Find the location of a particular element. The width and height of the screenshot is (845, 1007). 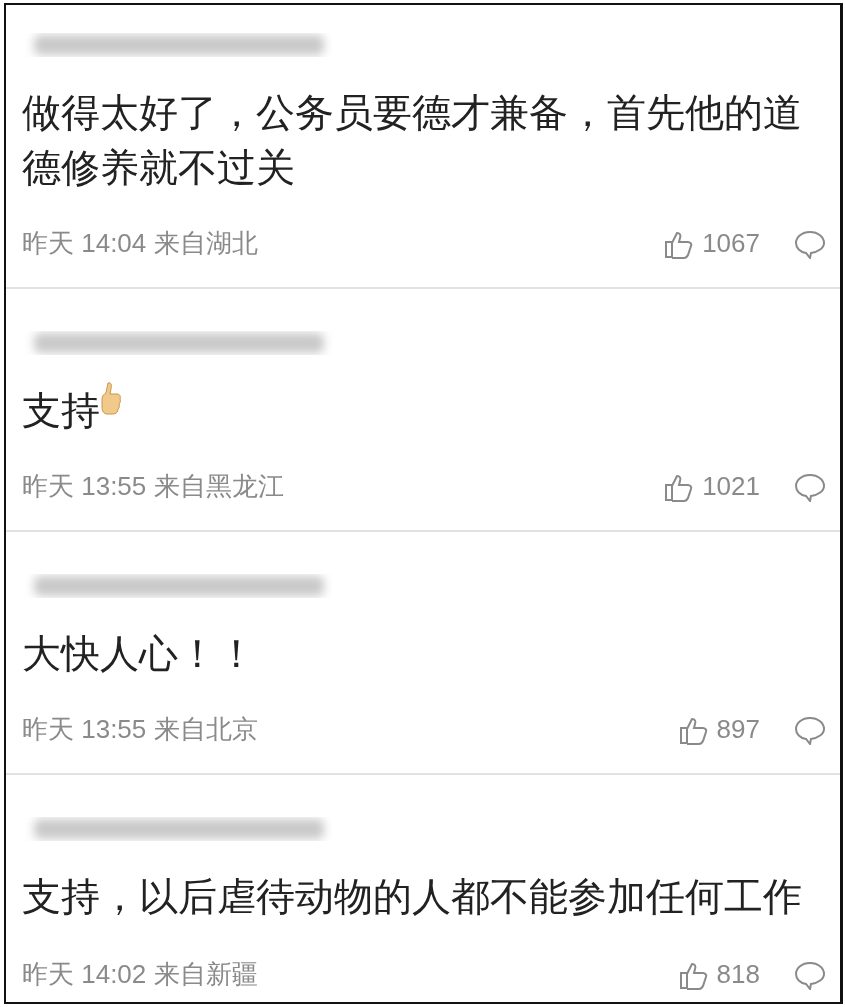

comment-time: 昨天 14:04 来自湖北 is located at coordinates (140, 243).